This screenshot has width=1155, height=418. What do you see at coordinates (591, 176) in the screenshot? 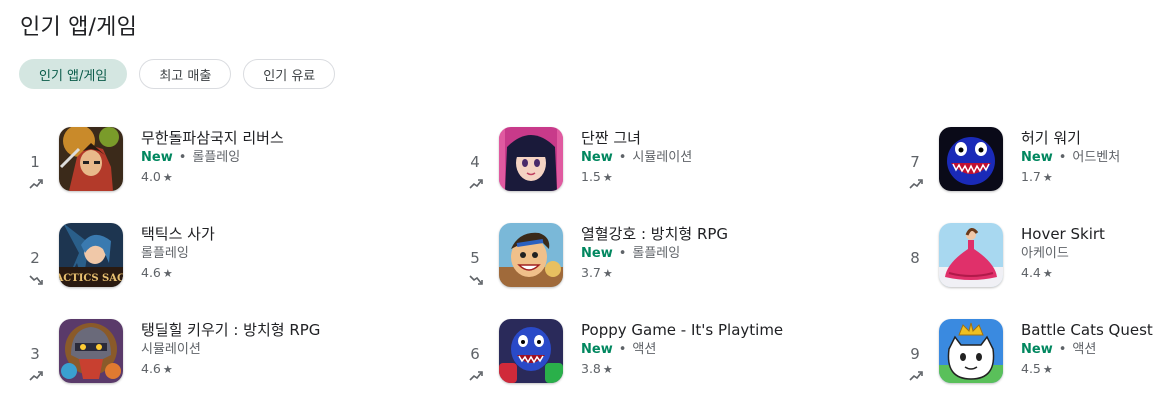
I see `rating-value: 1.5` at bounding box center [591, 176].